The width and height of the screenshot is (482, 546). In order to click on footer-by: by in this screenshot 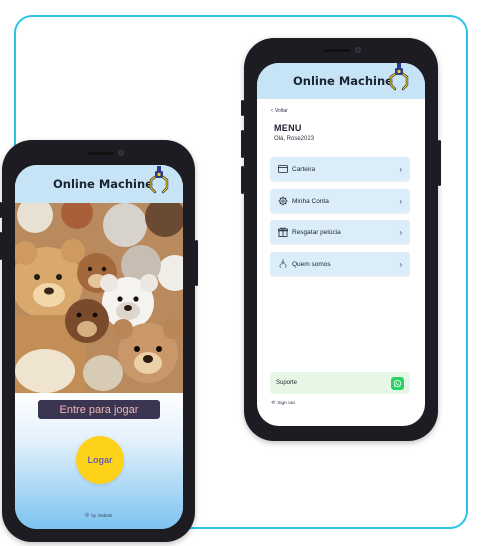, I will do `click(94, 515)`.